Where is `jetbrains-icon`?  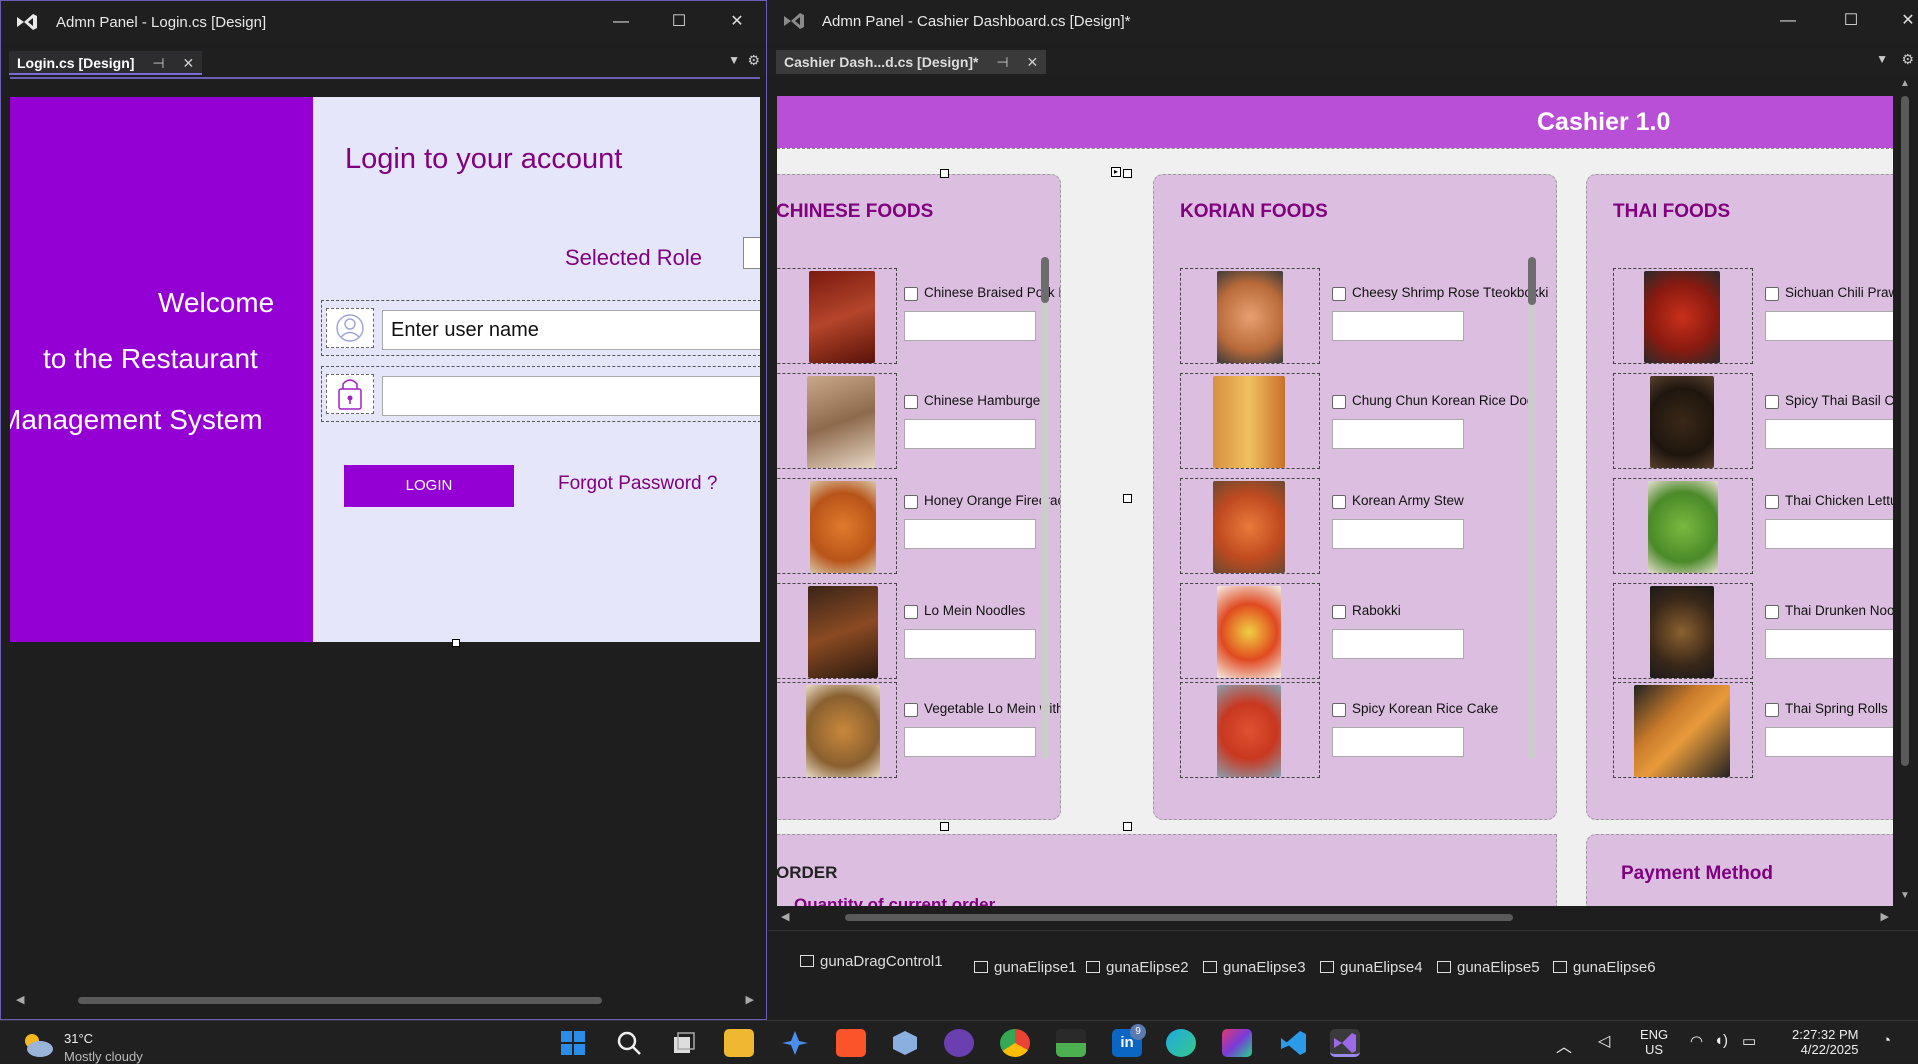 jetbrains-icon is located at coordinates (1237, 1043).